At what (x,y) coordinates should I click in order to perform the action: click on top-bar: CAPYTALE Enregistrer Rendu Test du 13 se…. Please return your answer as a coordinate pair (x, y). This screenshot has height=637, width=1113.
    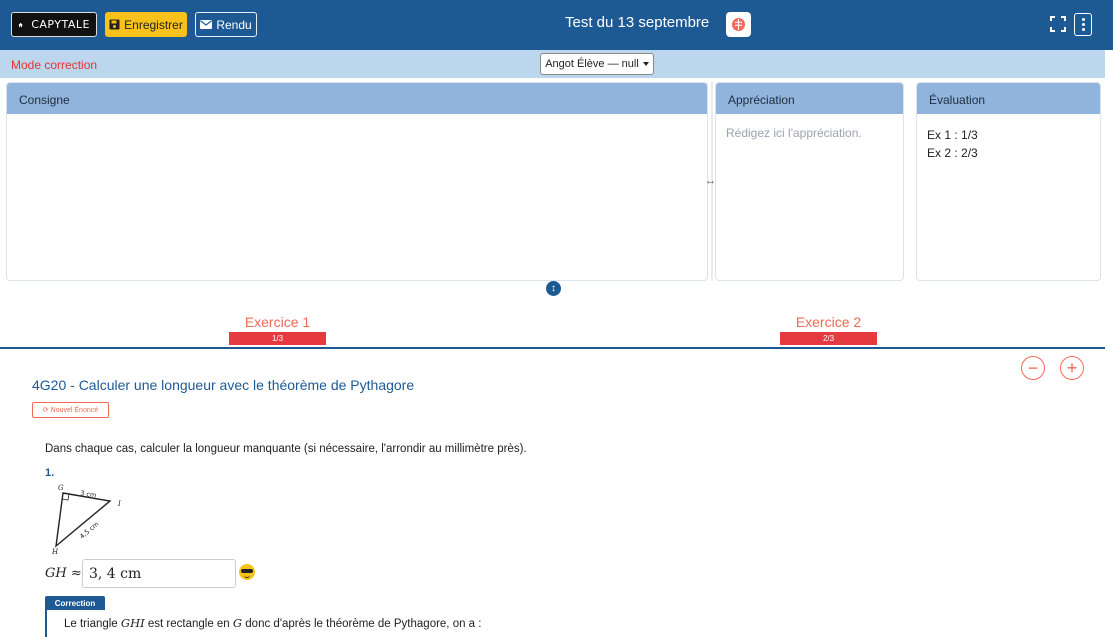
    Looking at the image, I should click on (556, 25).